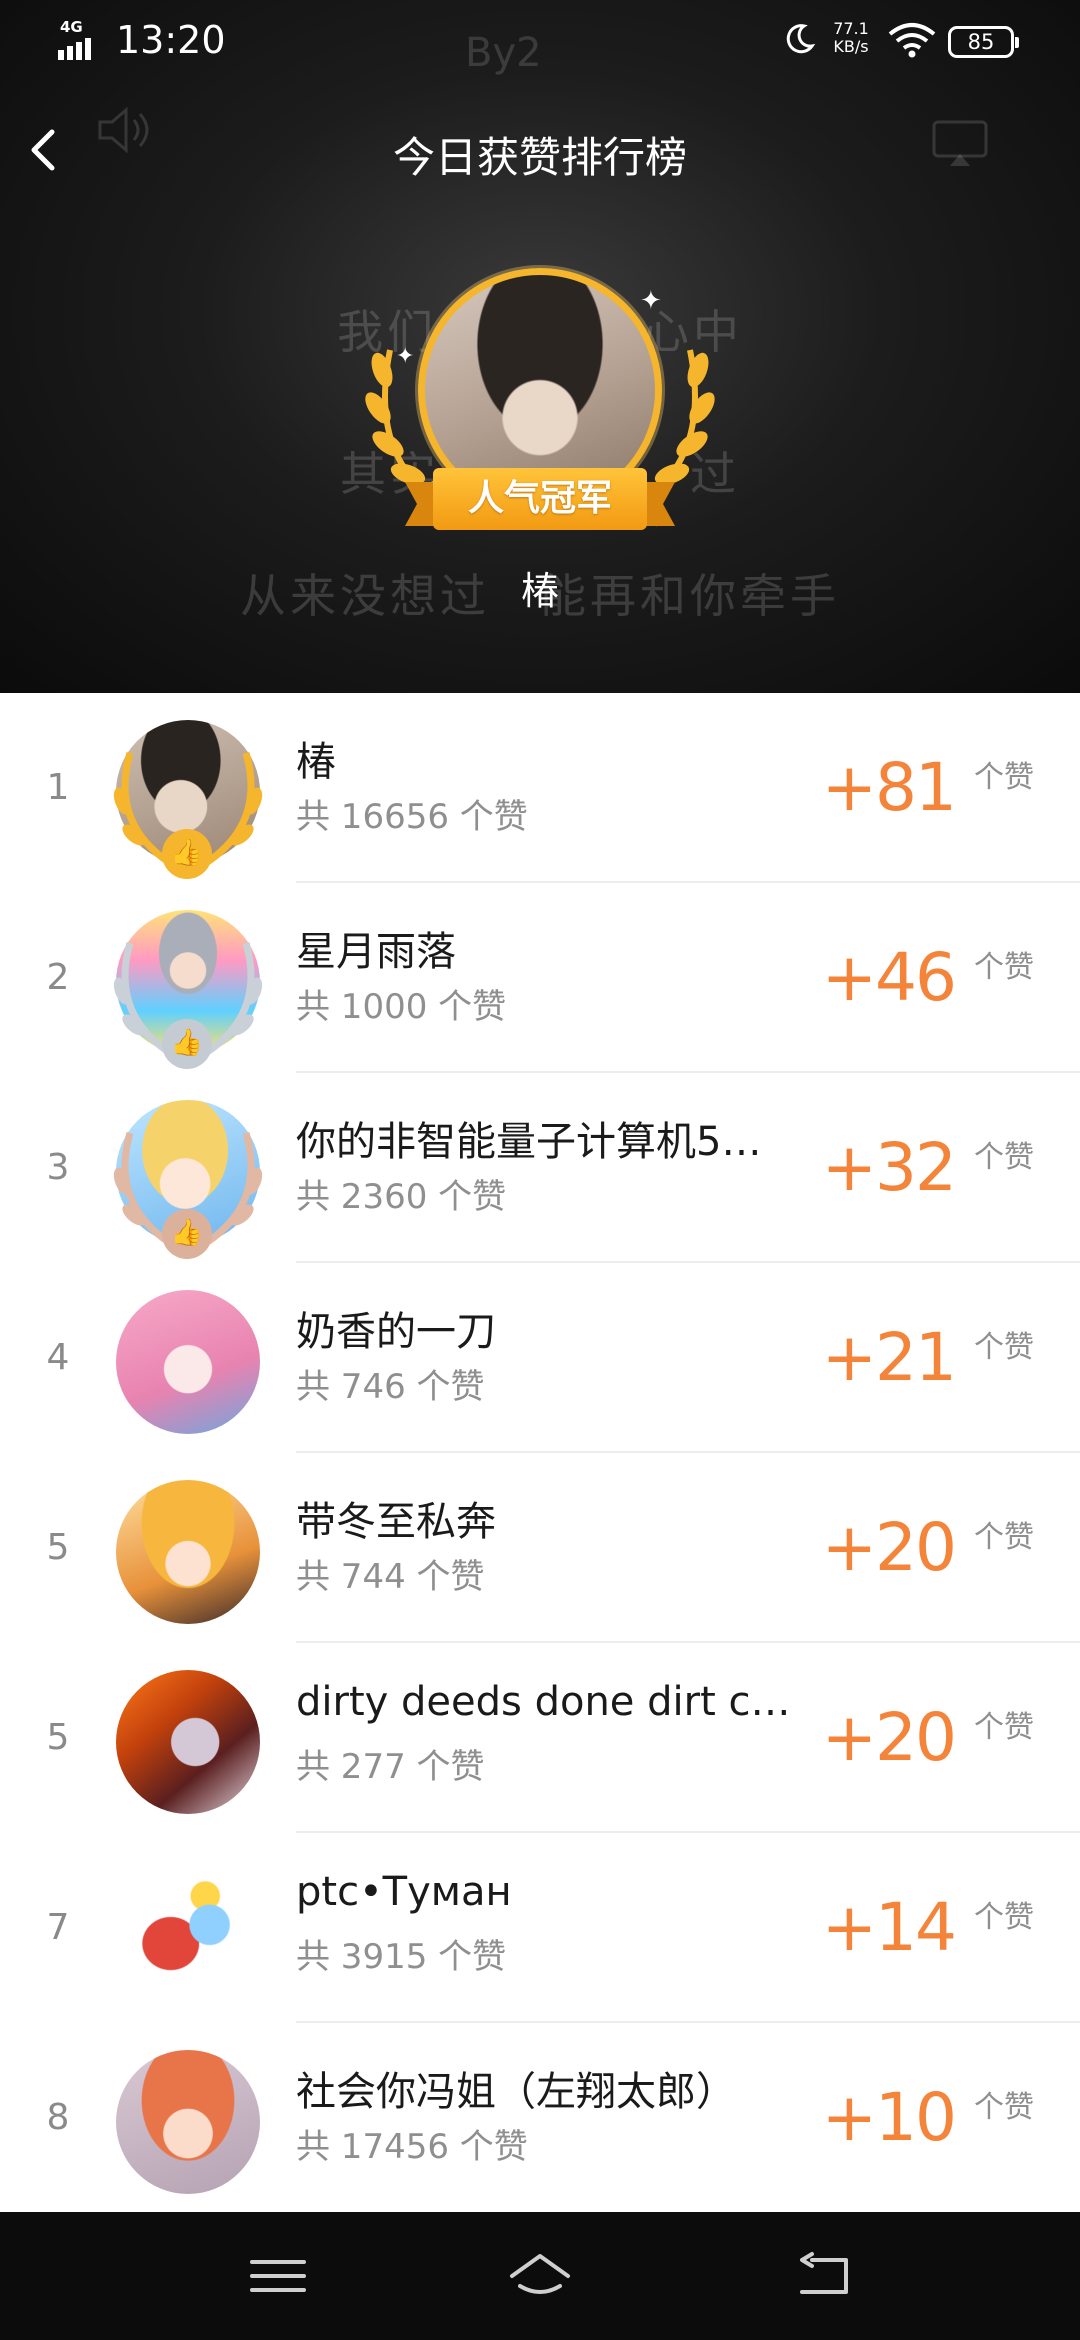 This screenshot has height=2340, width=1080. I want to click on champion-name: 椿, so click(539, 591).